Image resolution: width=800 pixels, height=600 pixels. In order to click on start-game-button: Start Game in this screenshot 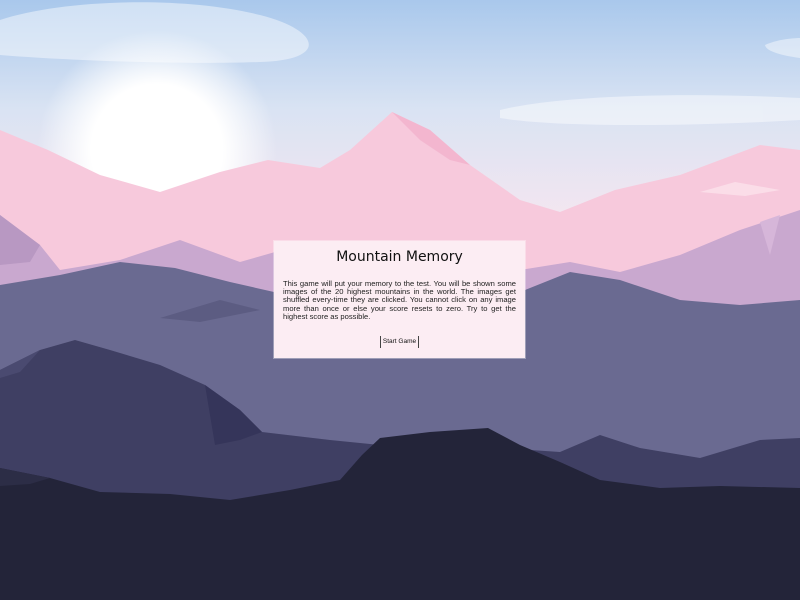, I will do `click(399, 342)`.